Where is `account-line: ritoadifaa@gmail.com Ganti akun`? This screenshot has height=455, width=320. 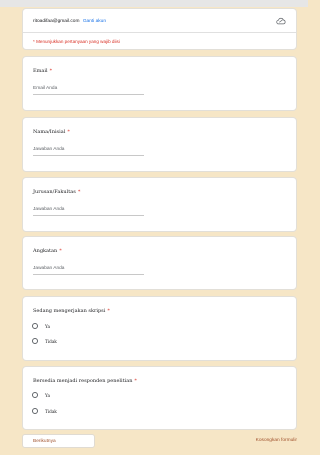
account-line: ritoadifaa@gmail.com Ganti akun is located at coordinates (69, 21).